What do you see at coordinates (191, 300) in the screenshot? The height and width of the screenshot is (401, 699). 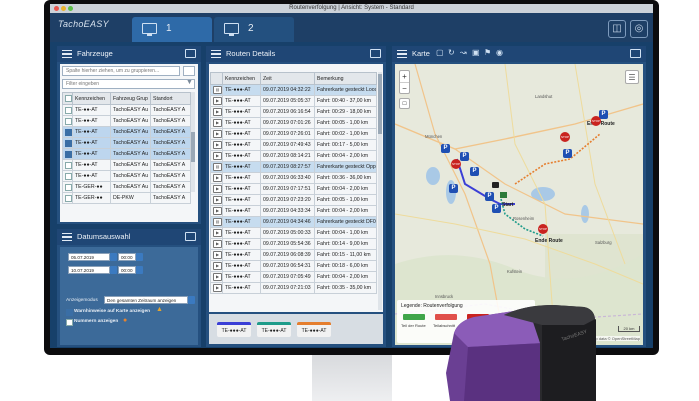 I see `chevron-down-icon` at bounding box center [191, 300].